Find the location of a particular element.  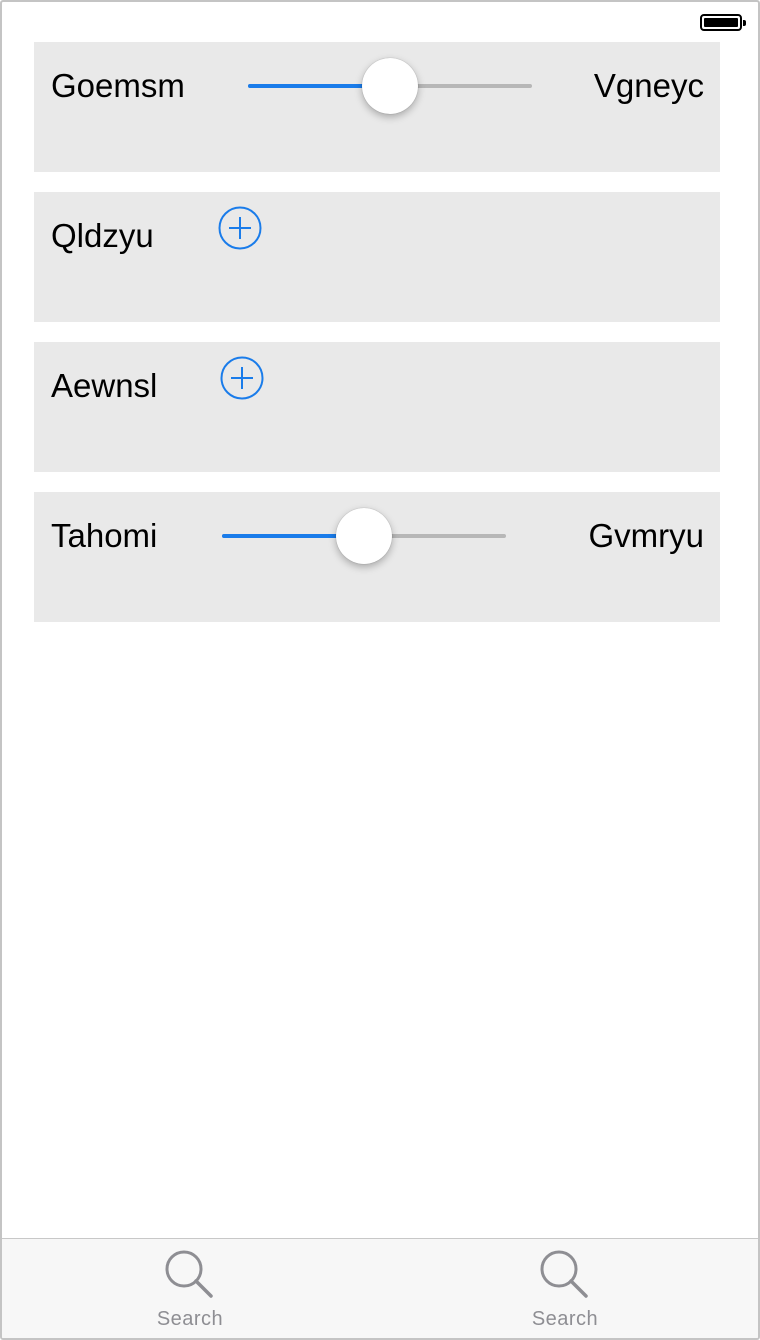

slider-max-label: Gvmryu is located at coordinates (646, 535).